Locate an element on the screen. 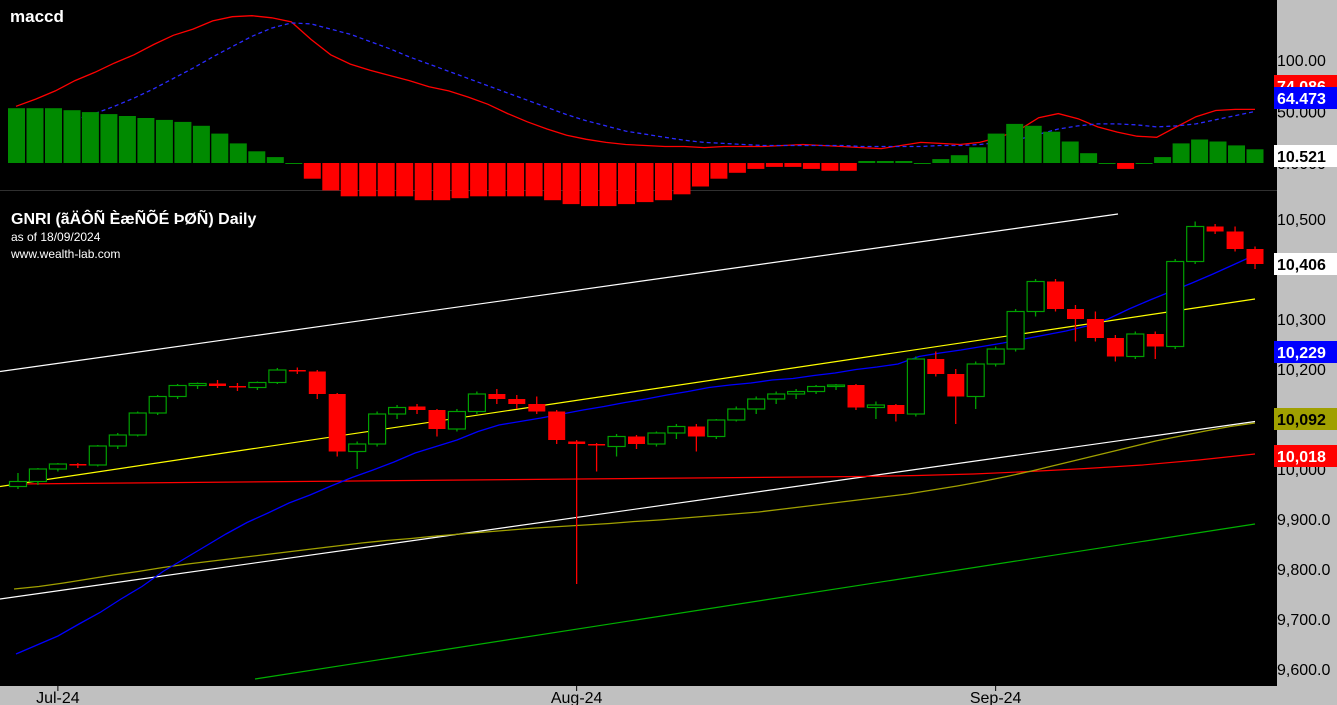 This screenshot has width=1337, height=705. histogram-value-tag: 10.521 is located at coordinates (1301, 157).